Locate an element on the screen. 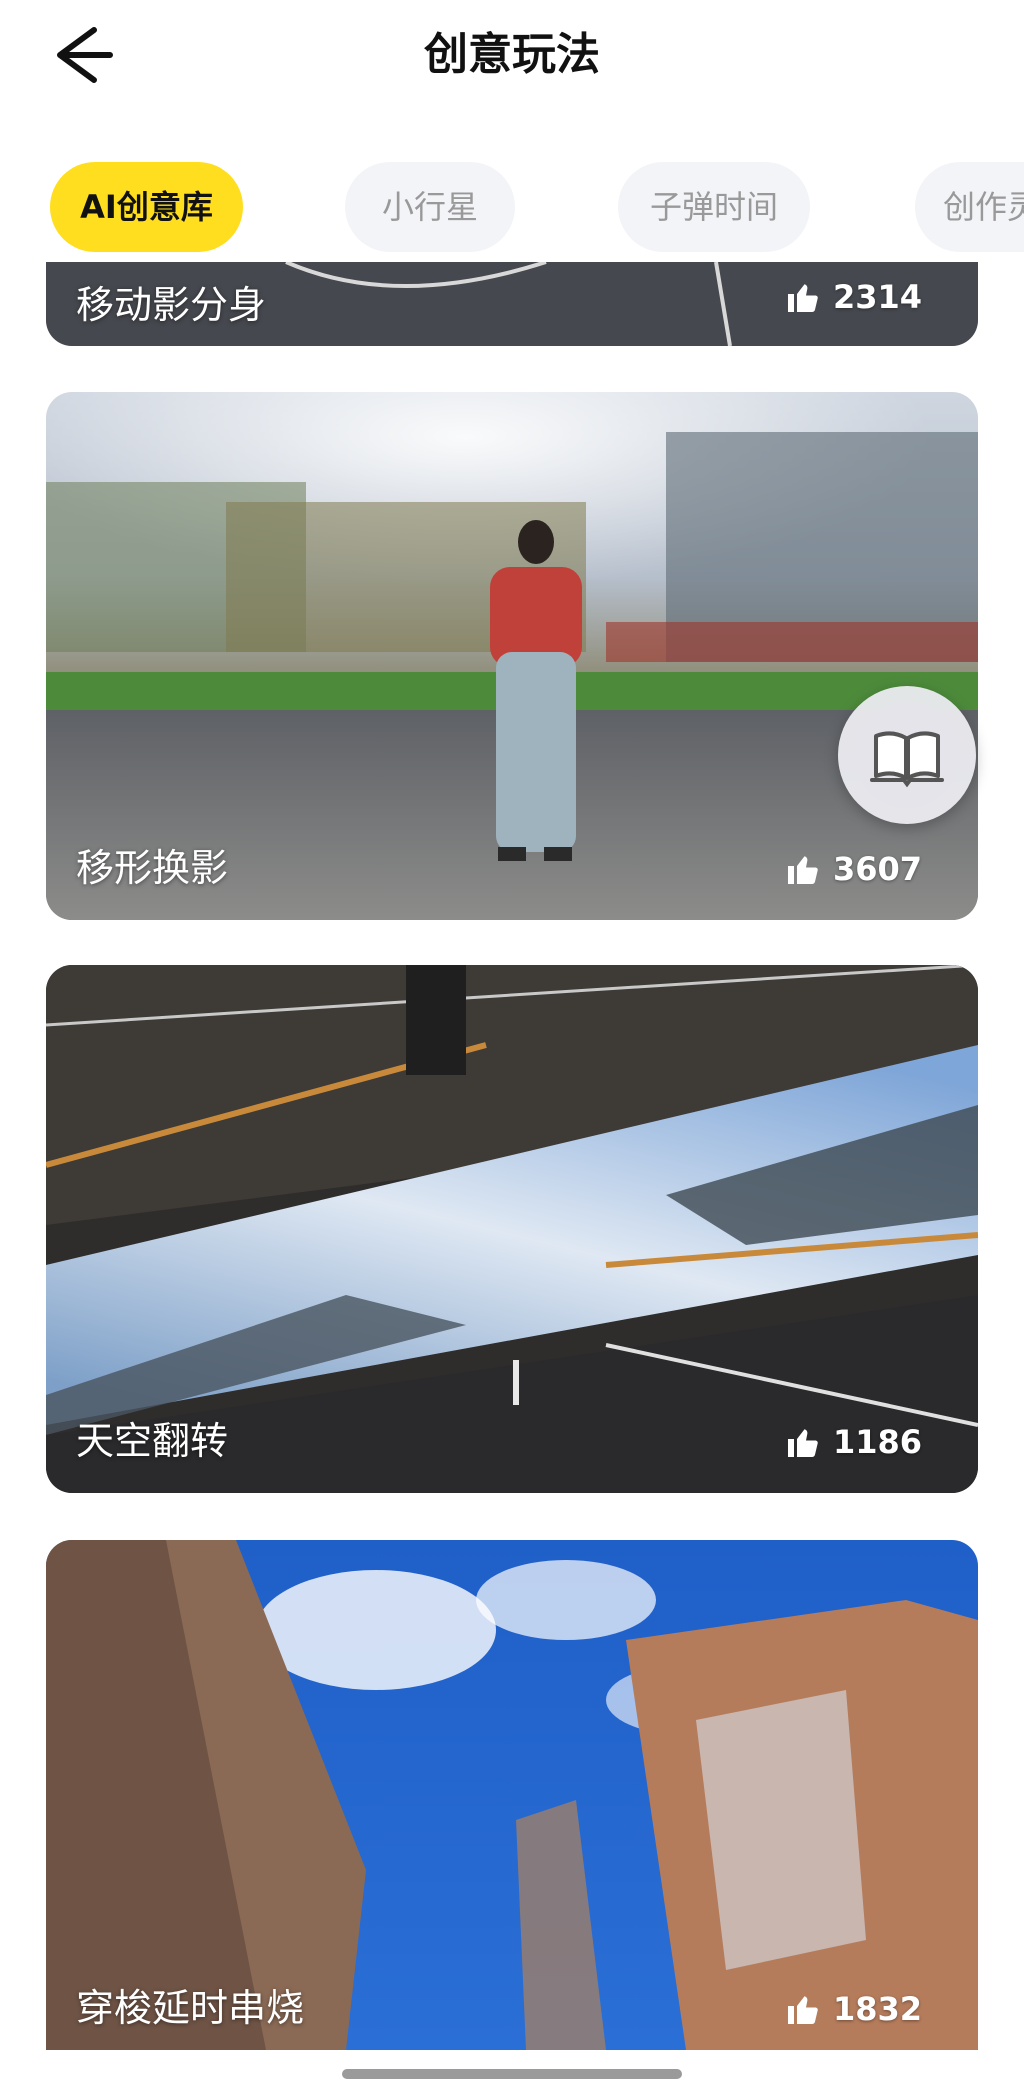 The image size is (1024, 2100). card-label: 天空翻转 is located at coordinates (152, 1441).